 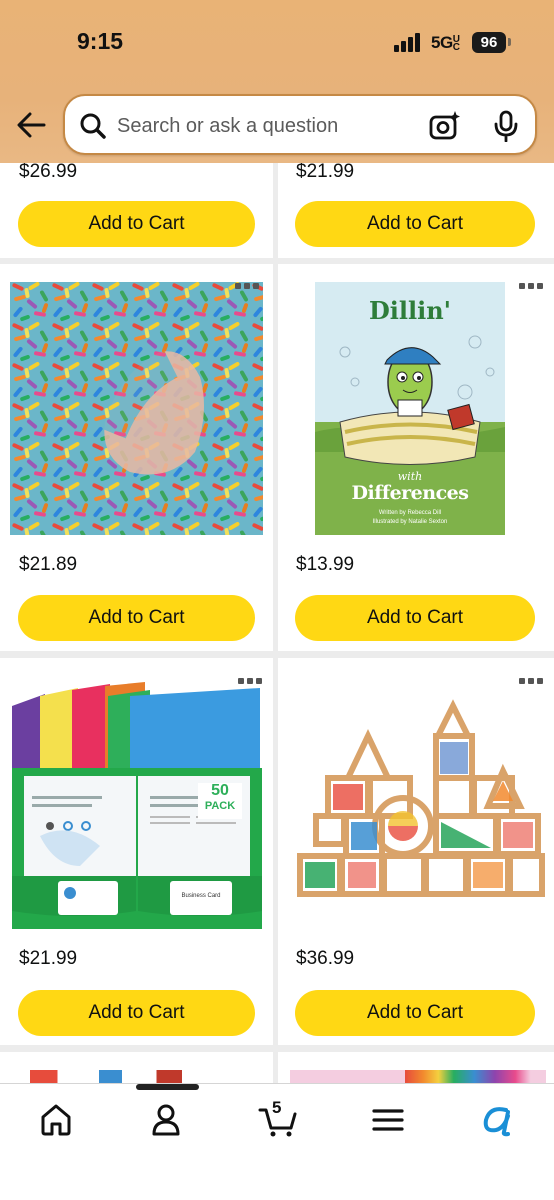 I want to click on battery-indicator: 96, so click(x=489, y=42).